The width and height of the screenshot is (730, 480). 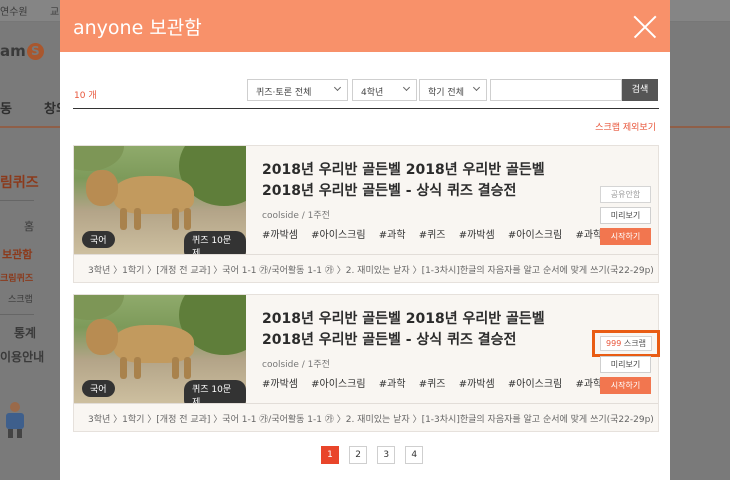 I want to click on background-character-illustration, so click(x=15, y=420).